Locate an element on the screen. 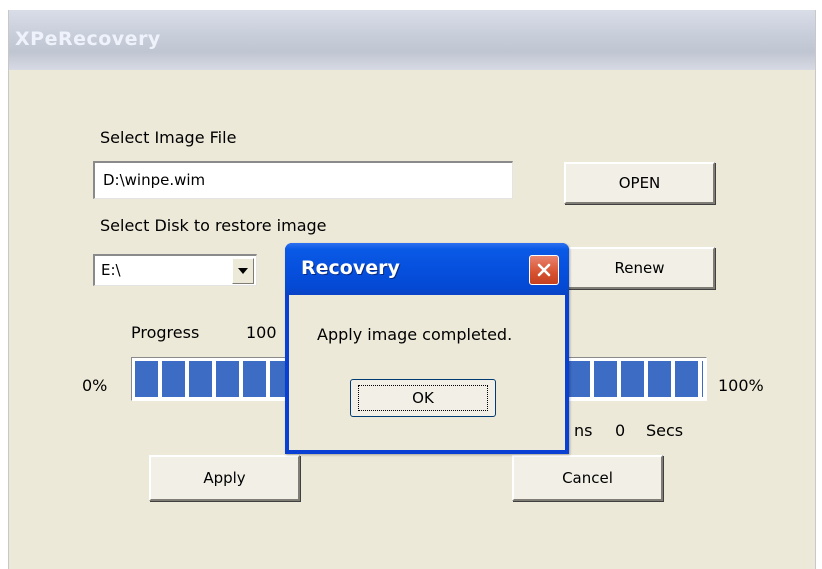  renew-button-label: Renew is located at coordinates (639, 268).